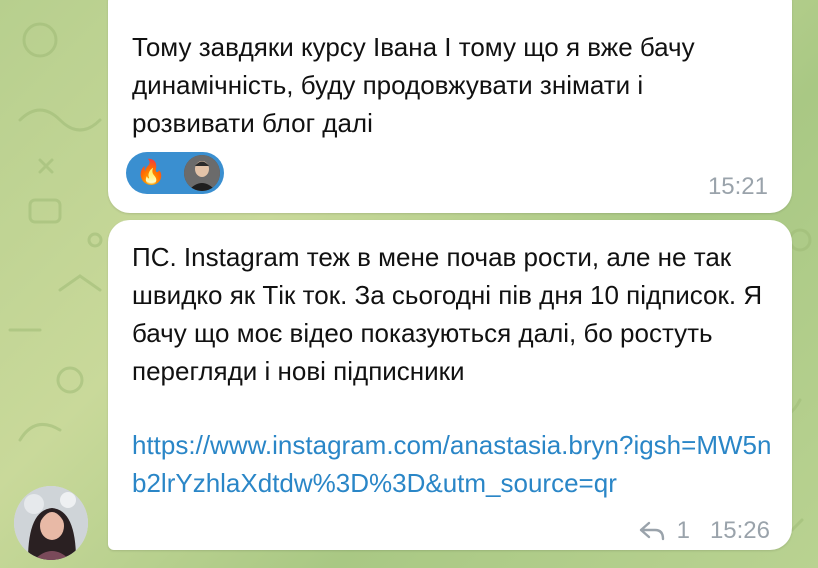 The image size is (818, 568). What do you see at coordinates (151, 172) in the screenshot?
I see `fire-emoji-icon: 🔥` at bounding box center [151, 172].